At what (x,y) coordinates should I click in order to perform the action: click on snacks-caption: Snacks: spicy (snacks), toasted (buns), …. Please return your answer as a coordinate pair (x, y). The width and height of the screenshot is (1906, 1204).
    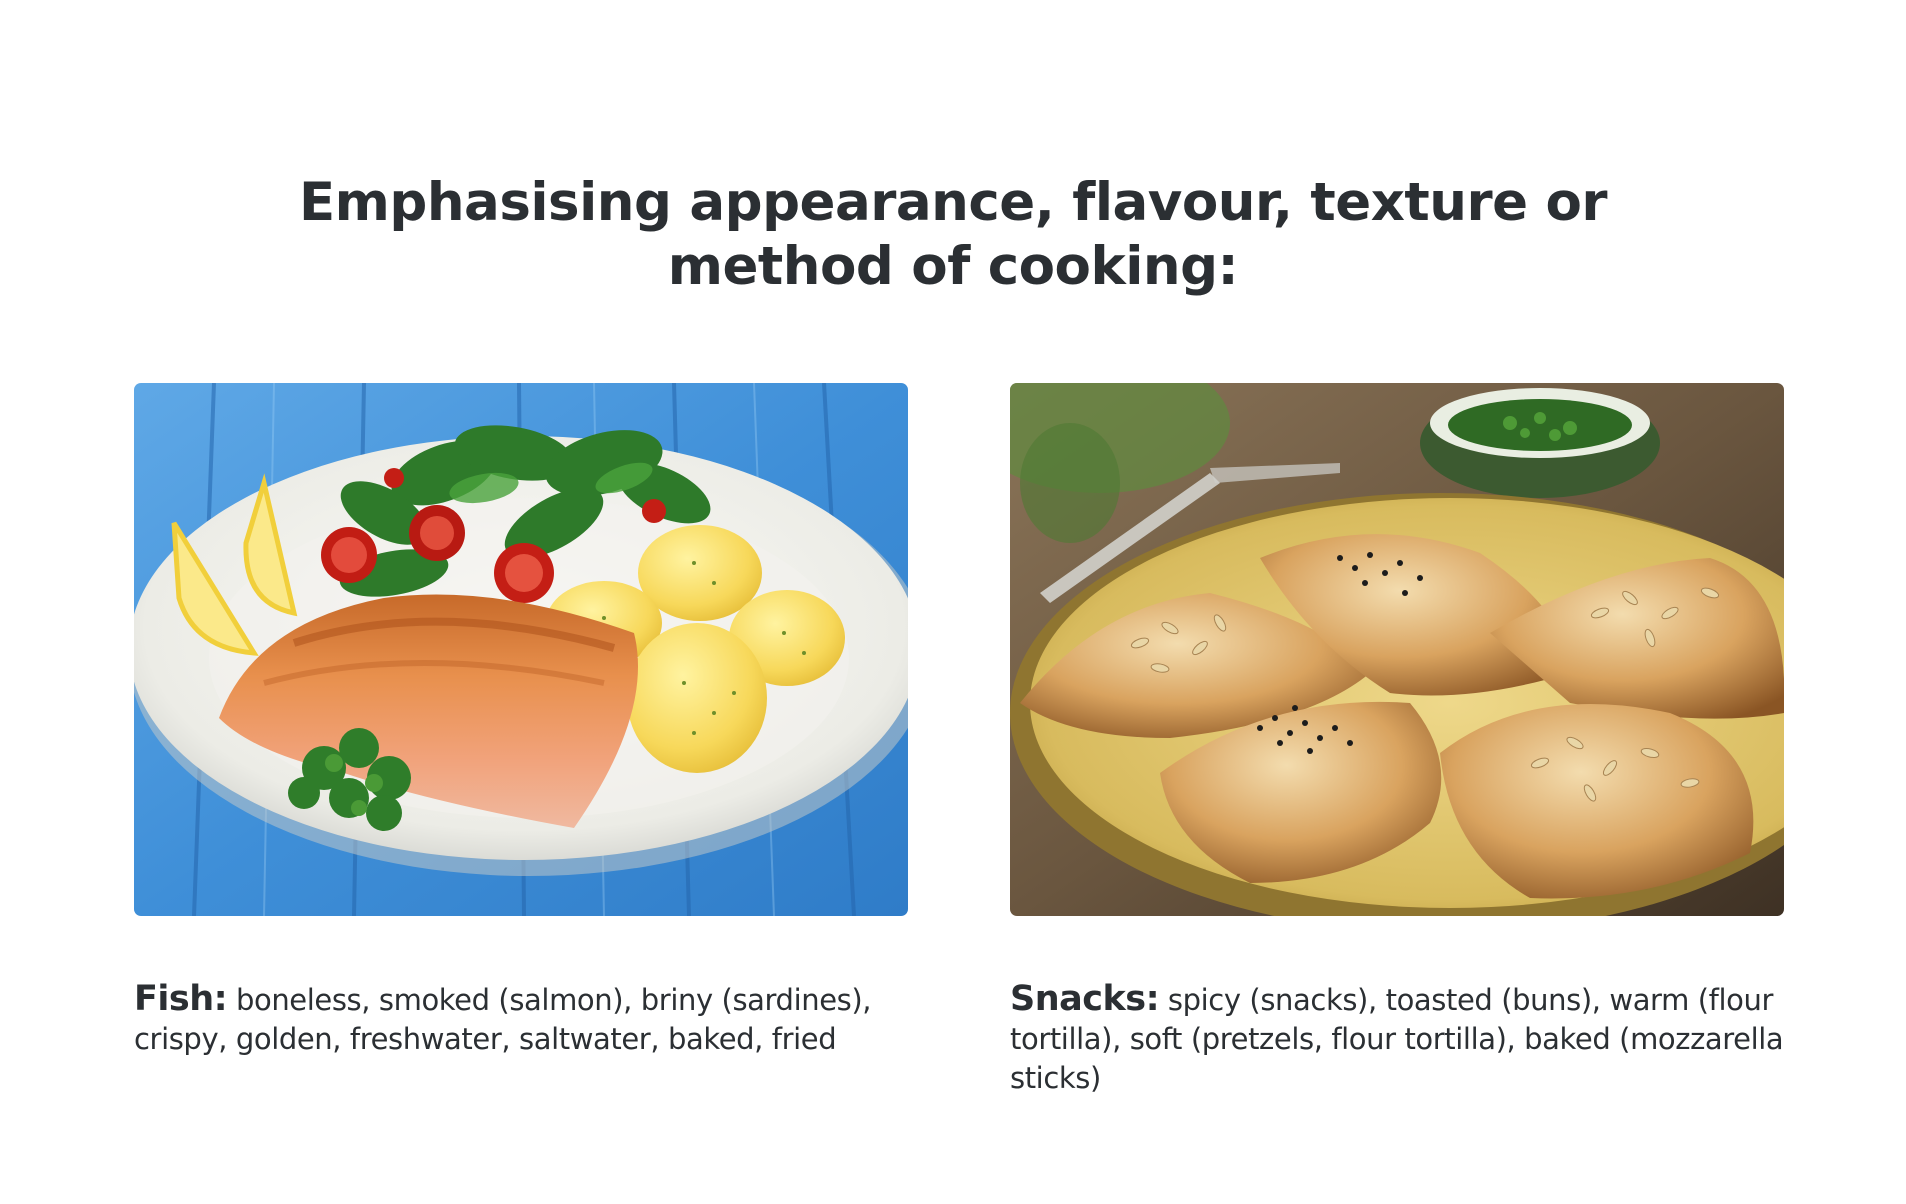
    Looking at the image, I should click on (1397, 1039).